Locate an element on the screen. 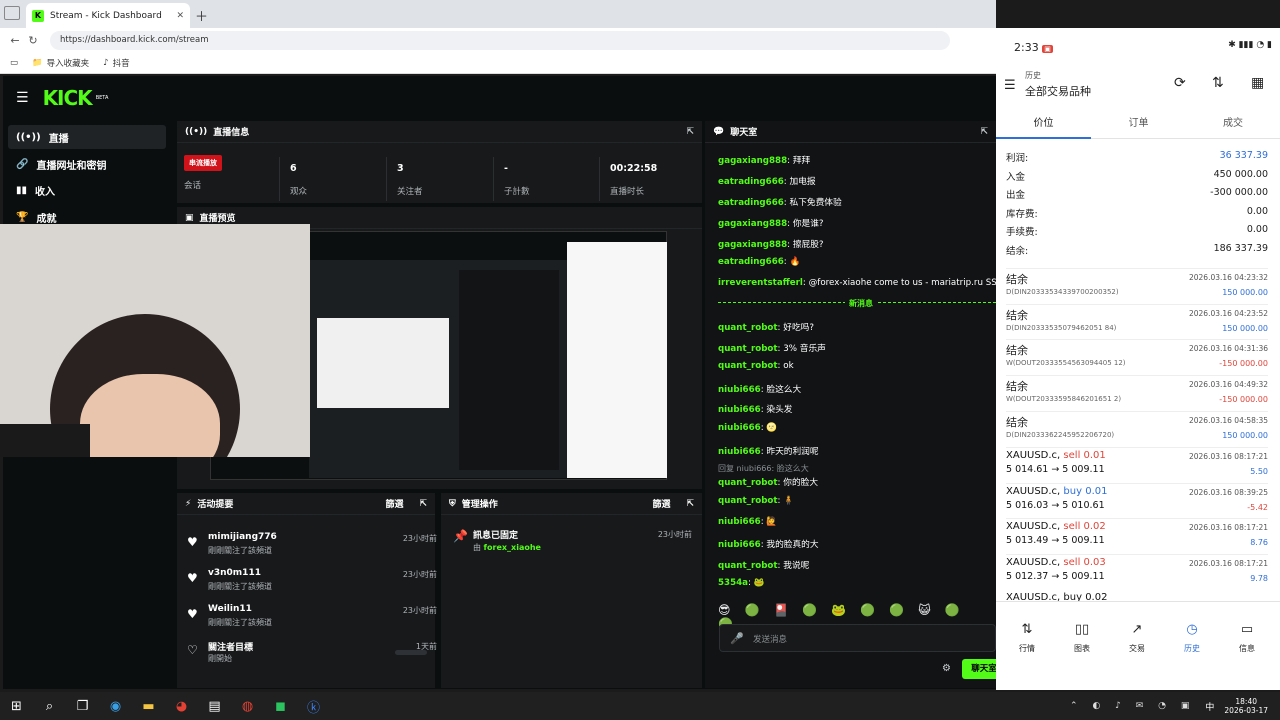  send-chat-button: 聊天室 is located at coordinates (979, 669).